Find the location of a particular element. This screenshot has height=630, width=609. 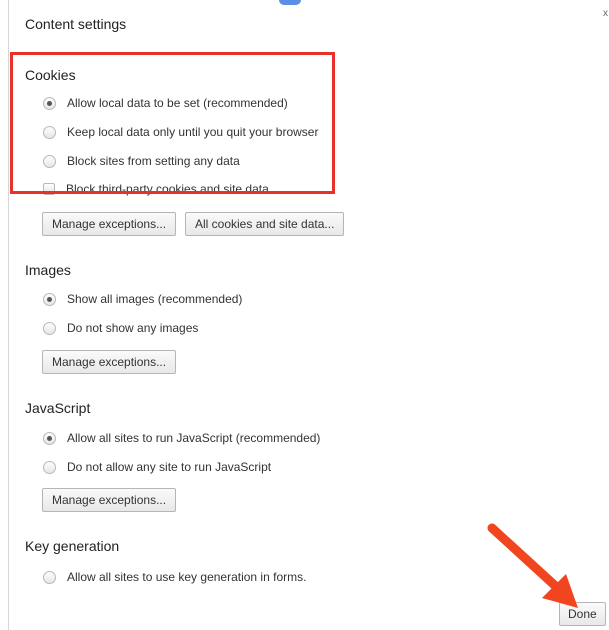

close-icon: x is located at coordinates (605, 13).